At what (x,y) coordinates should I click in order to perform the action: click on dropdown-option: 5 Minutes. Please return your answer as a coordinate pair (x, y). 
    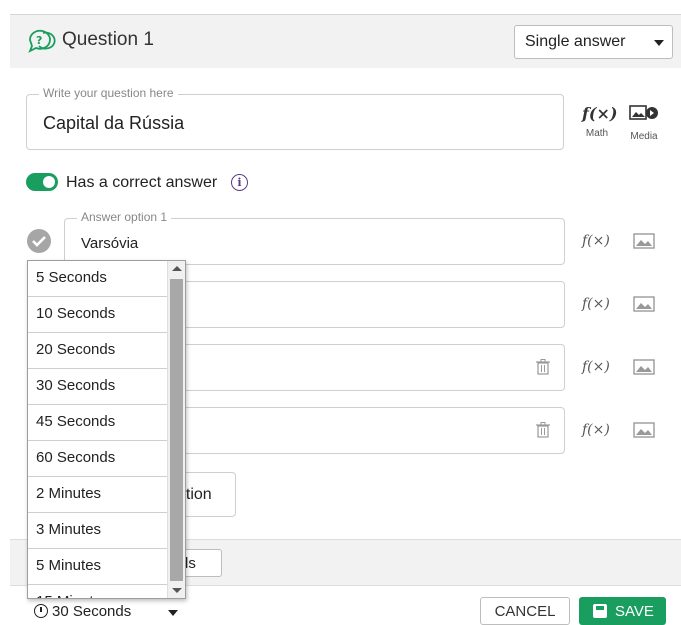
    Looking at the image, I should click on (97, 567).